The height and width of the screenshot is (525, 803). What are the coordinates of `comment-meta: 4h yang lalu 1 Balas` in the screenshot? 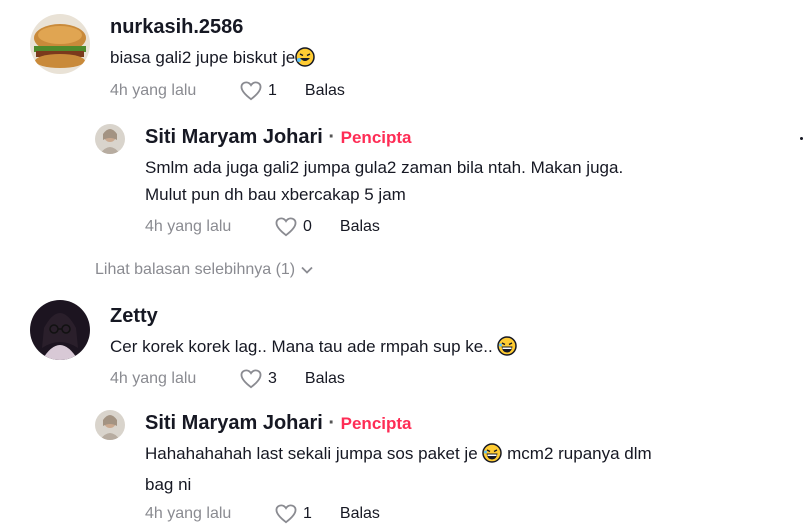 It's located at (227, 91).